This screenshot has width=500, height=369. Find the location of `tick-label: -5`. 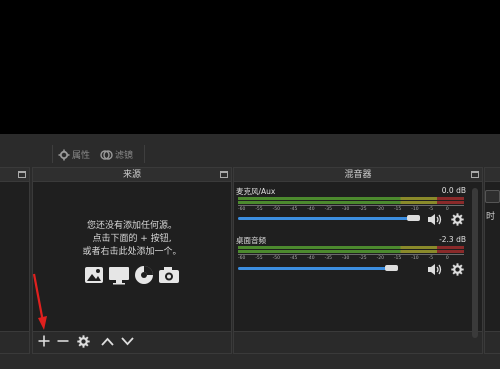

tick-label: -5 is located at coordinates (431, 258).